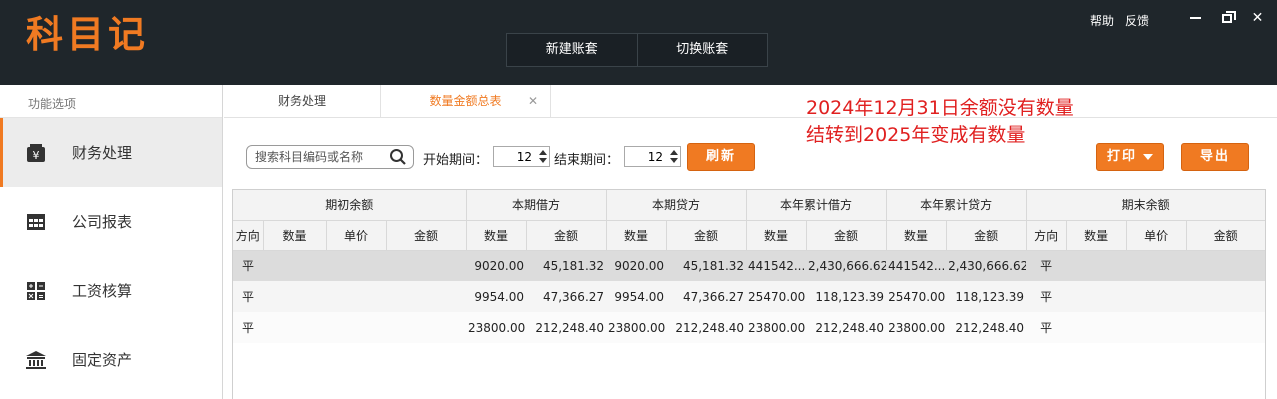 The image size is (1277, 399). What do you see at coordinates (36, 360) in the screenshot?
I see `bank-building-icon` at bounding box center [36, 360].